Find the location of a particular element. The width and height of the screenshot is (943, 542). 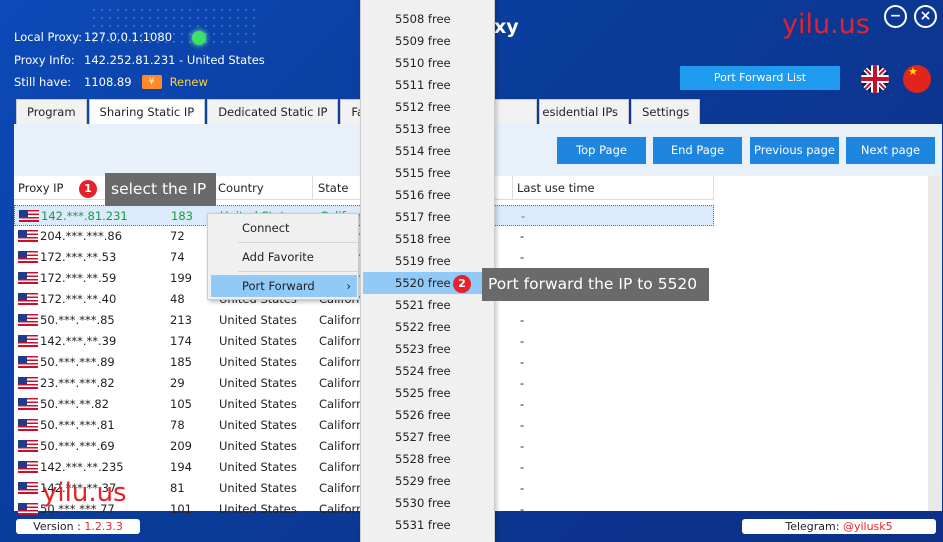

col-country: Country is located at coordinates (241, 188).